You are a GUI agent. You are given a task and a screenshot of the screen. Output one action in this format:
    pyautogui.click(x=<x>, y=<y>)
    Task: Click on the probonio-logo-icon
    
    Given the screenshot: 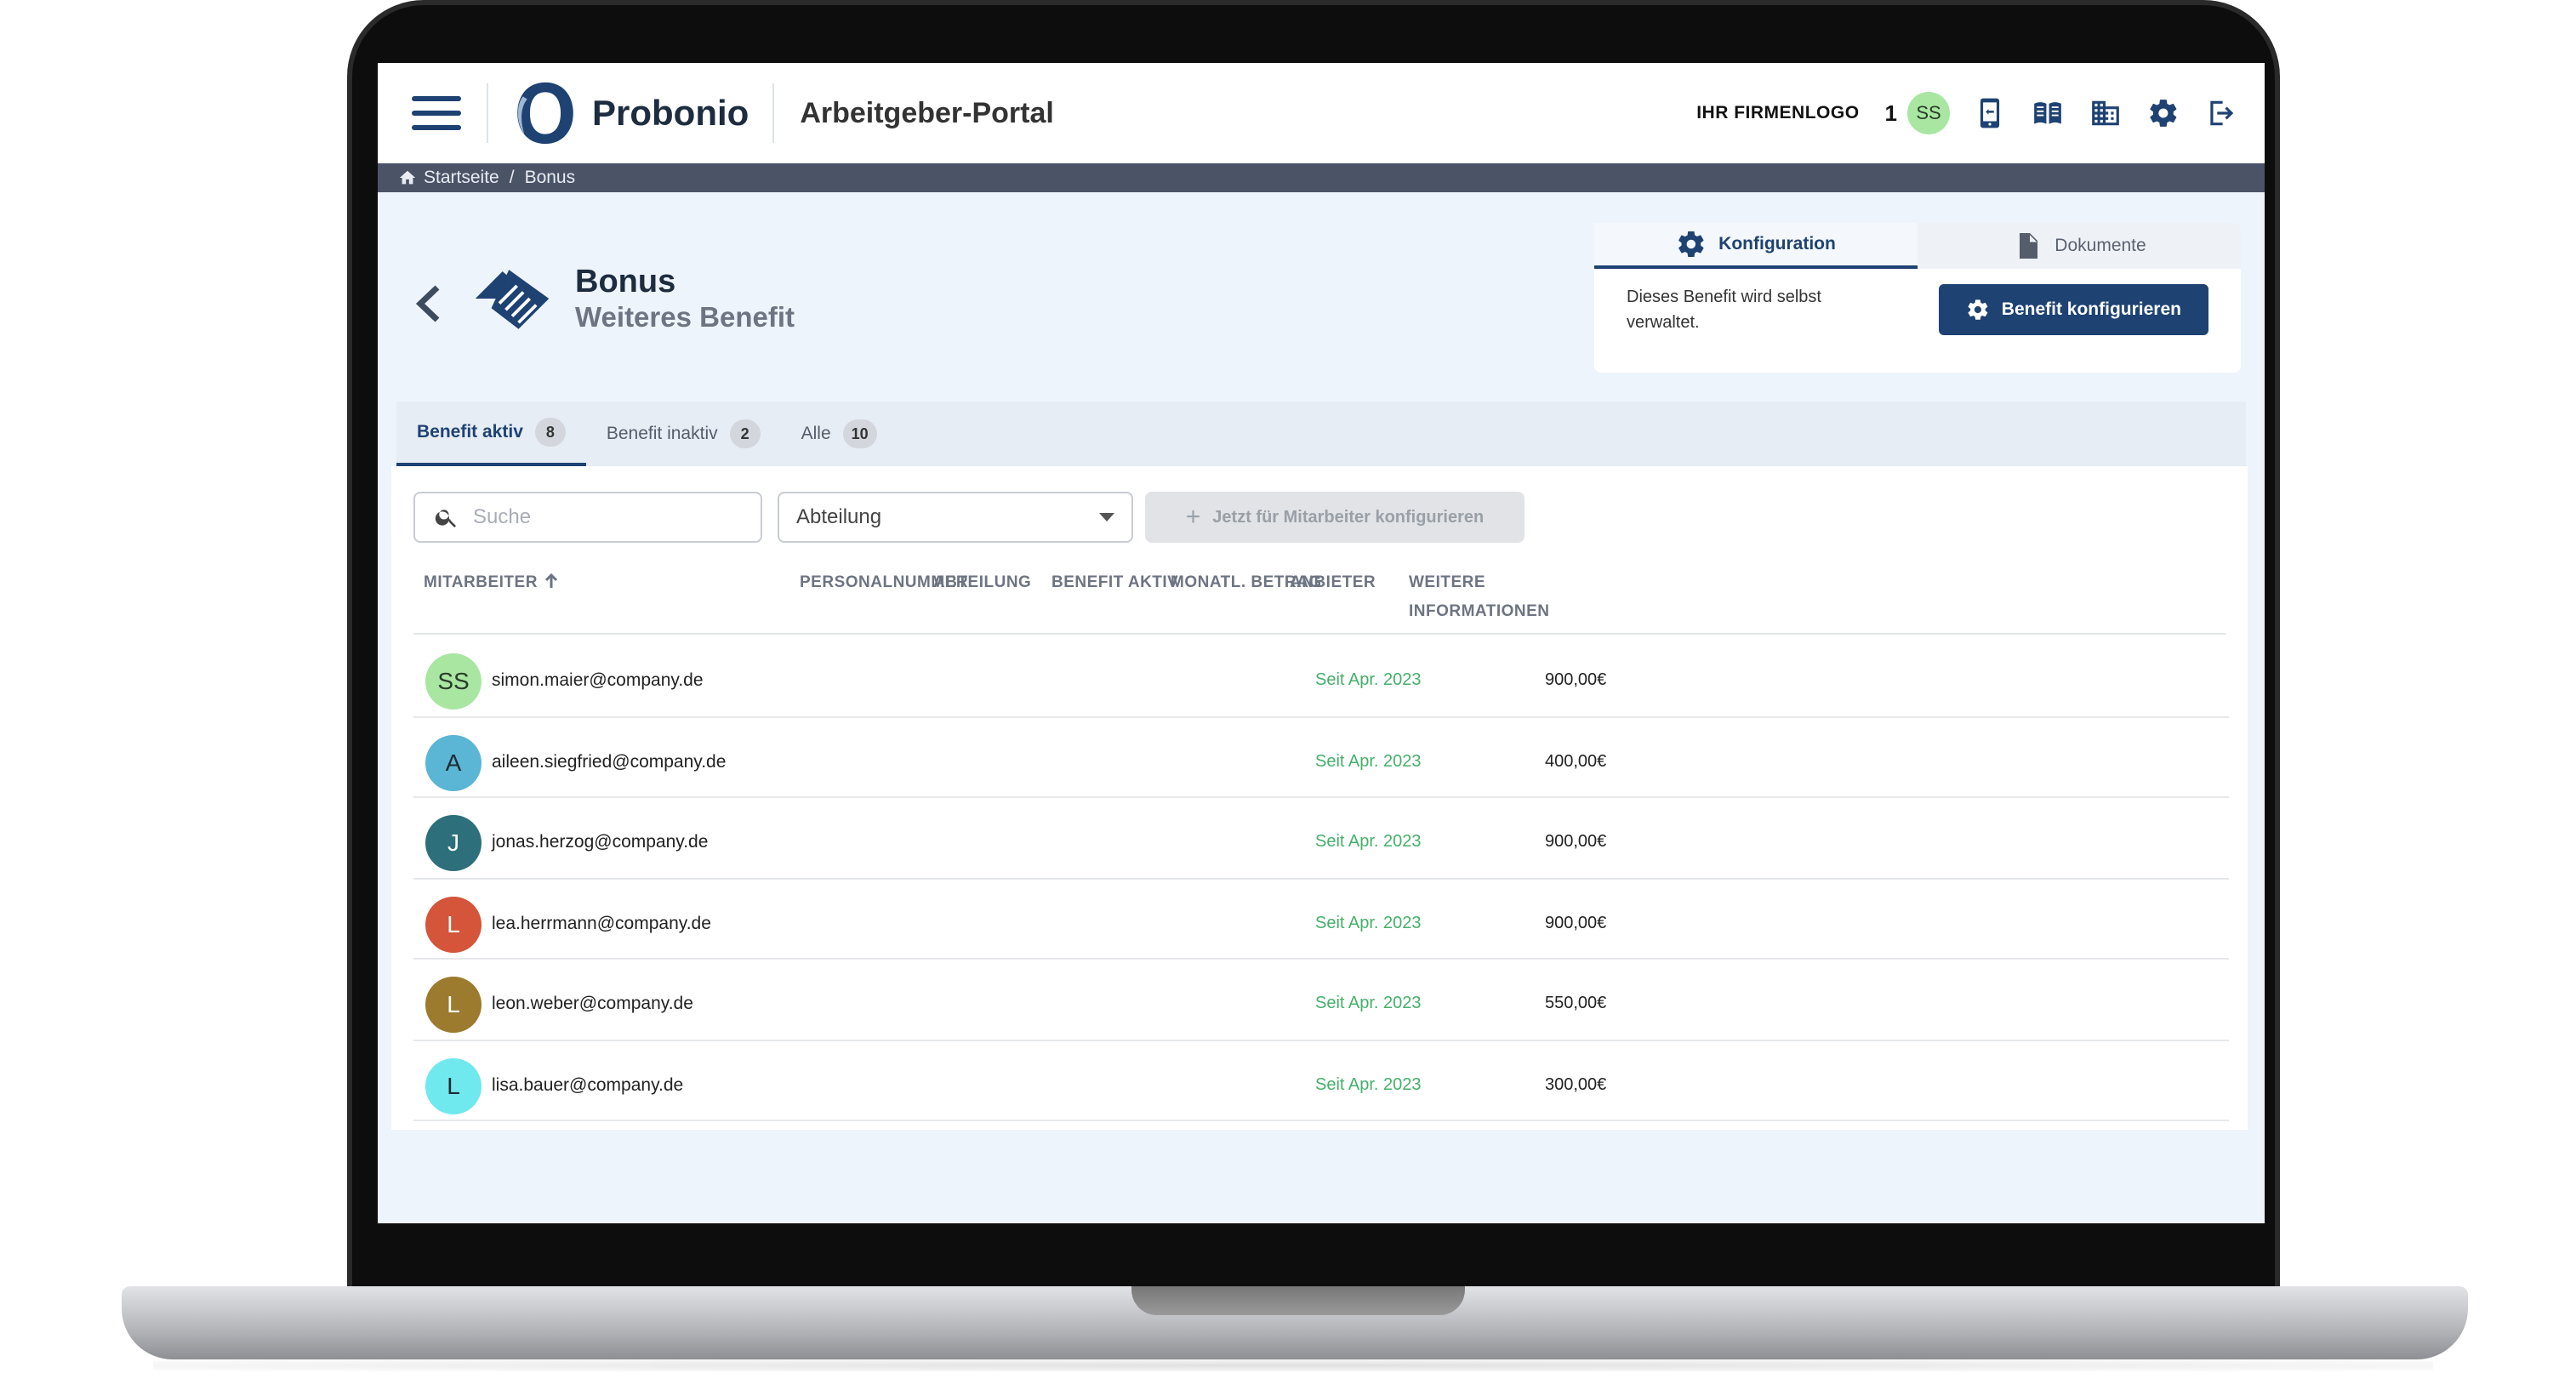 What is the action you would take?
    pyautogui.click(x=545, y=113)
    